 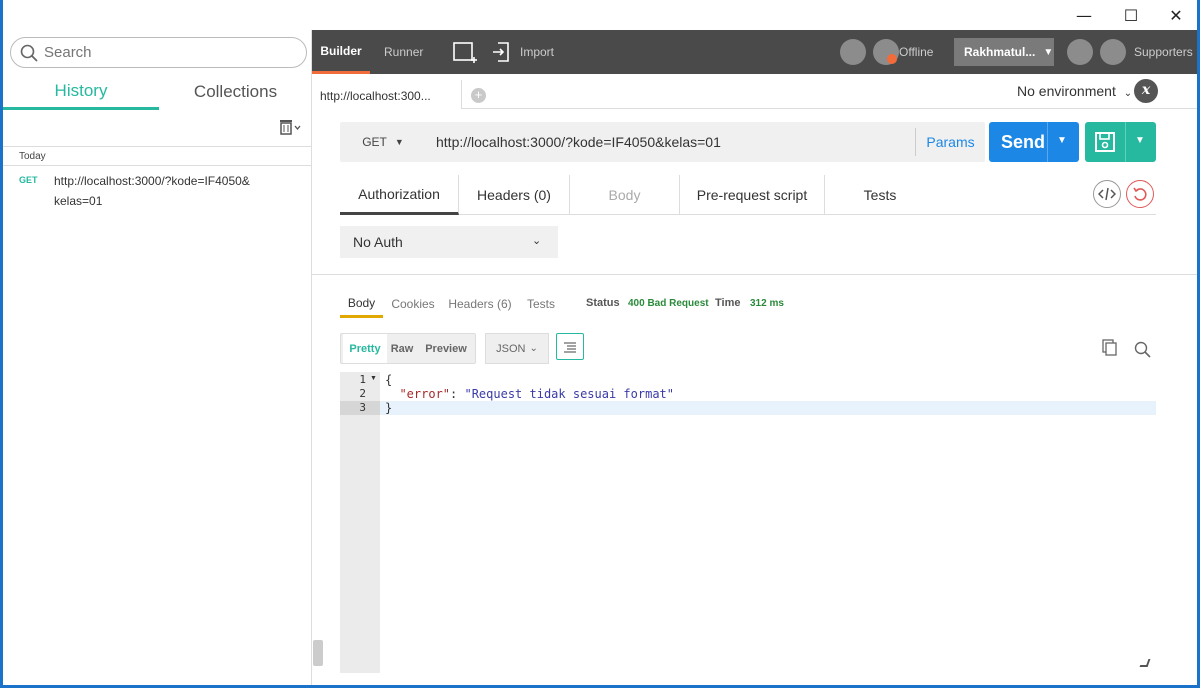 What do you see at coordinates (1080, 52) in the screenshot?
I see `settings-wrench-icon` at bounding box center [1080, 52].